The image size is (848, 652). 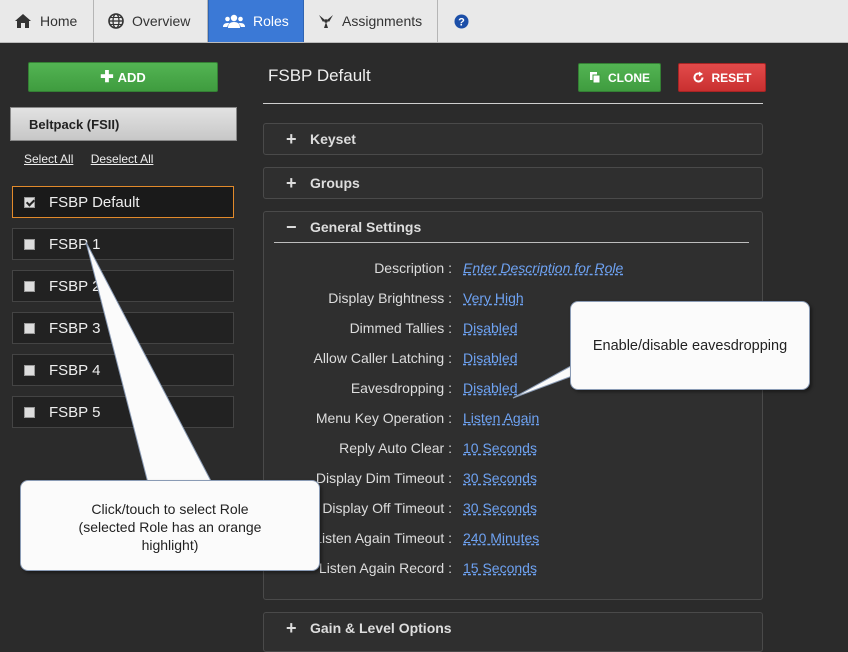 What do you see at coordinates (149, 362) in the screenshot?
I see `select-role-callout-pointer` at bounding box center [149, 362].